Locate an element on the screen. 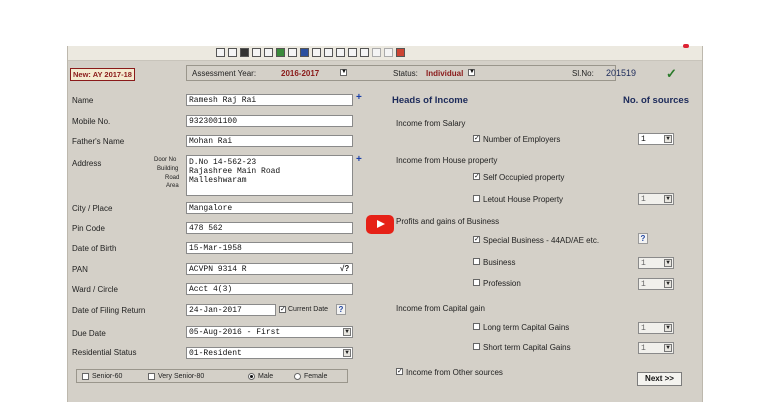 This screenshot has height=402, width=768. redo-icon is located at coordinates (388, 52).